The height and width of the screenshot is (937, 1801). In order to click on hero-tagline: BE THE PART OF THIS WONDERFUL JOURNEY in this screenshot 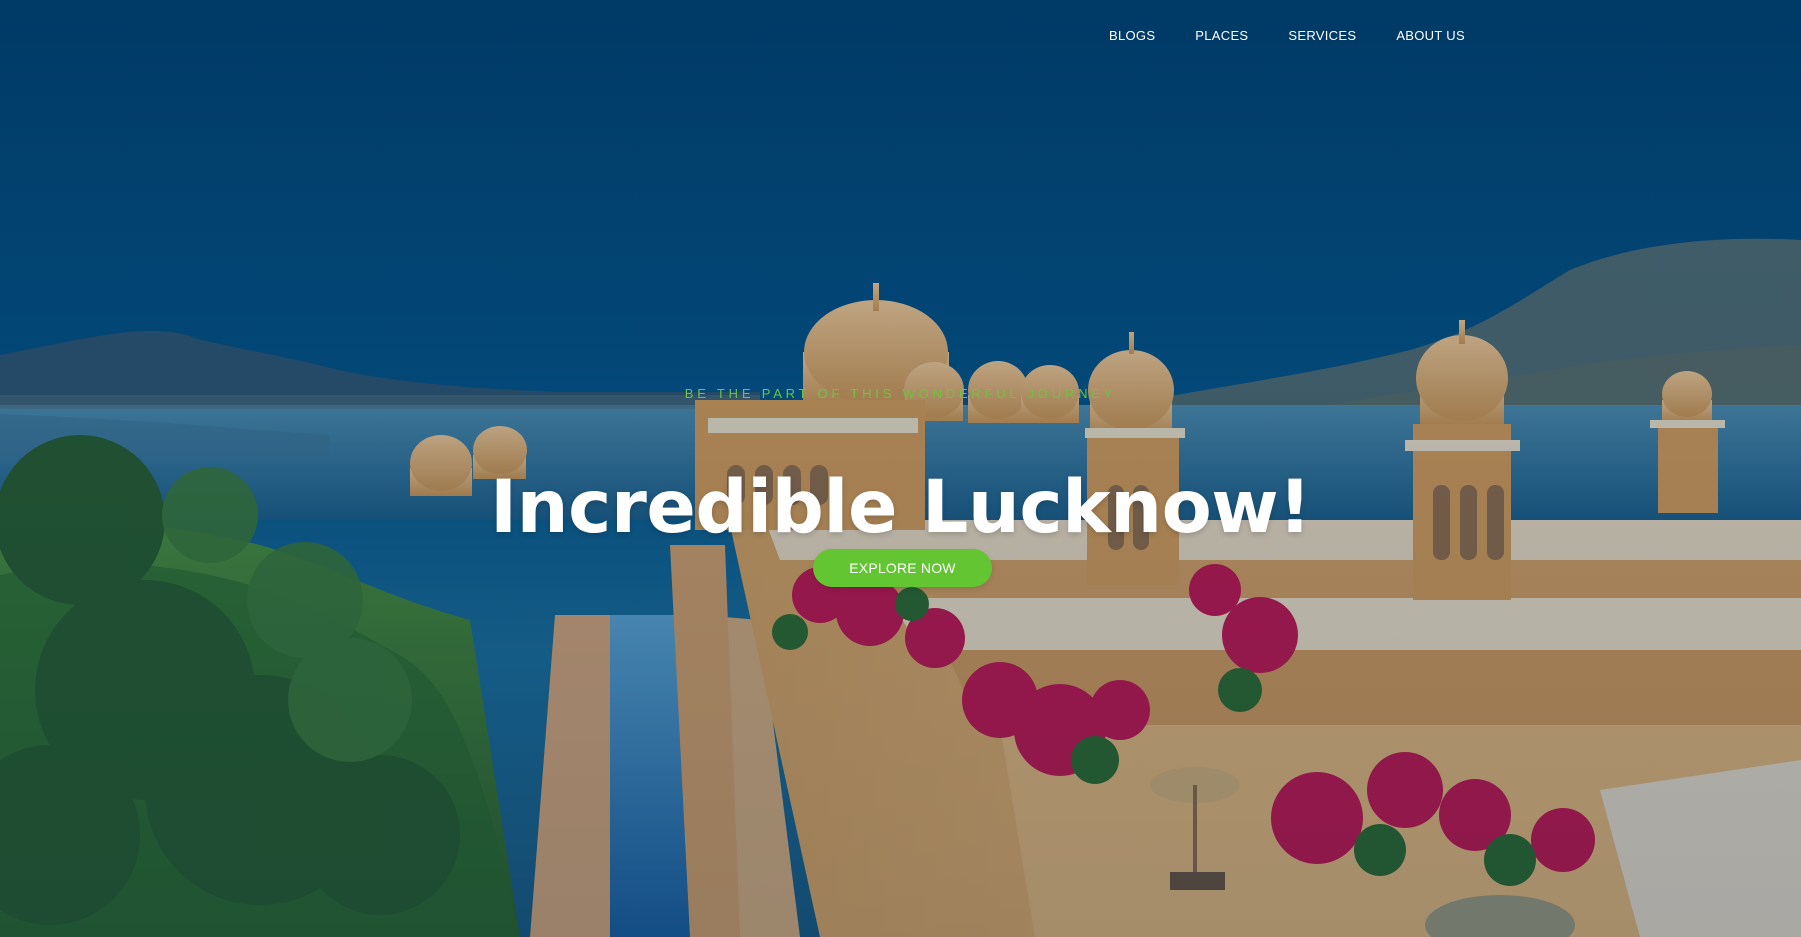, I will do `click(900, 393)`.